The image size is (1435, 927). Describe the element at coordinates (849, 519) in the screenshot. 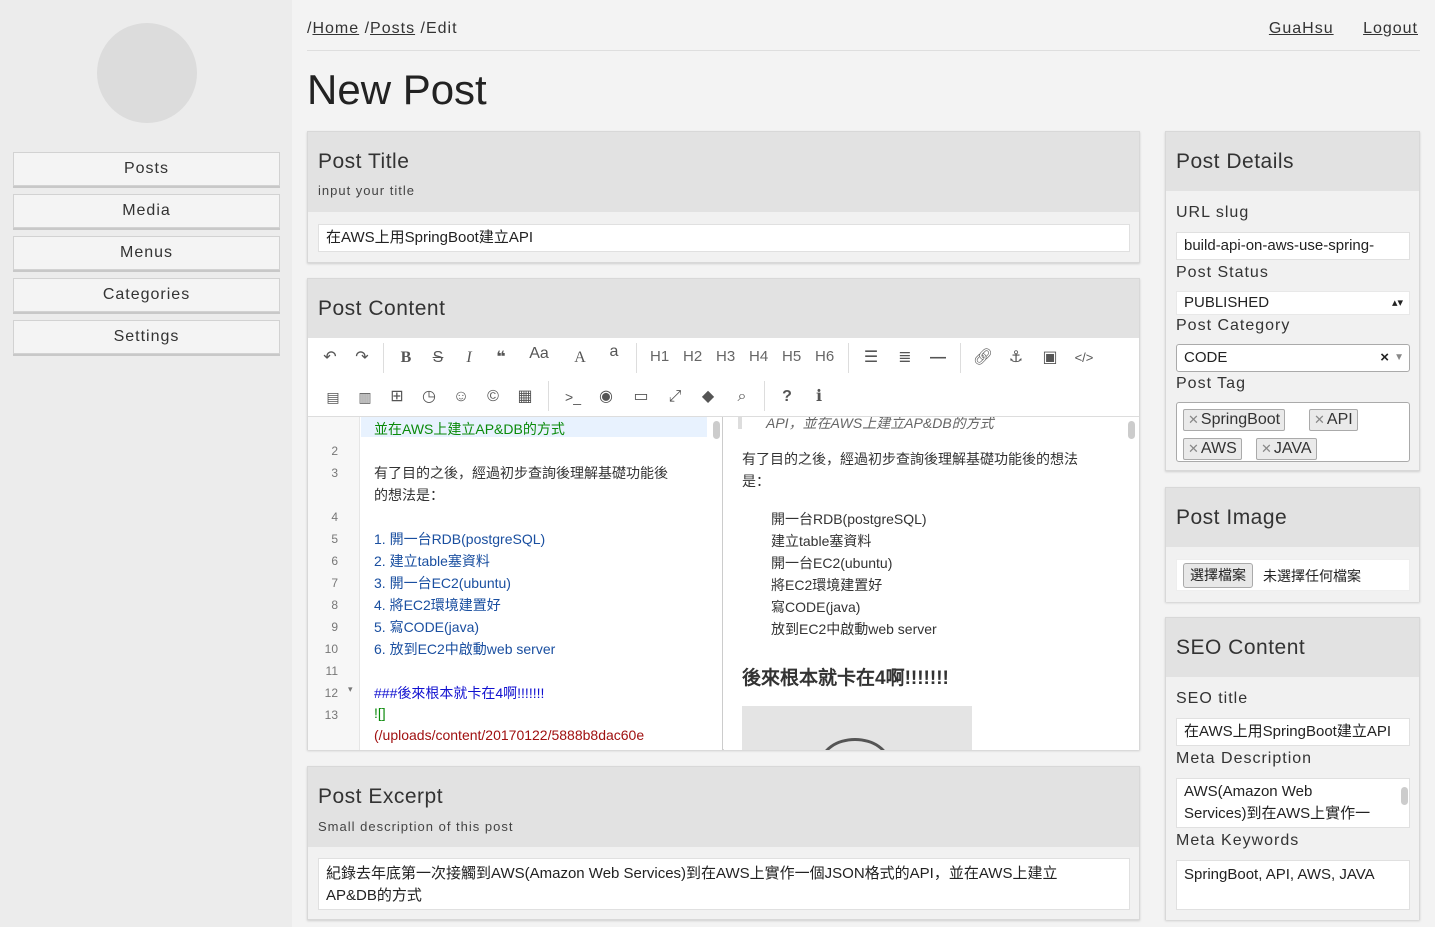

I see `preview-list-item: 開一台RDB(postgreSQL)` at that location.